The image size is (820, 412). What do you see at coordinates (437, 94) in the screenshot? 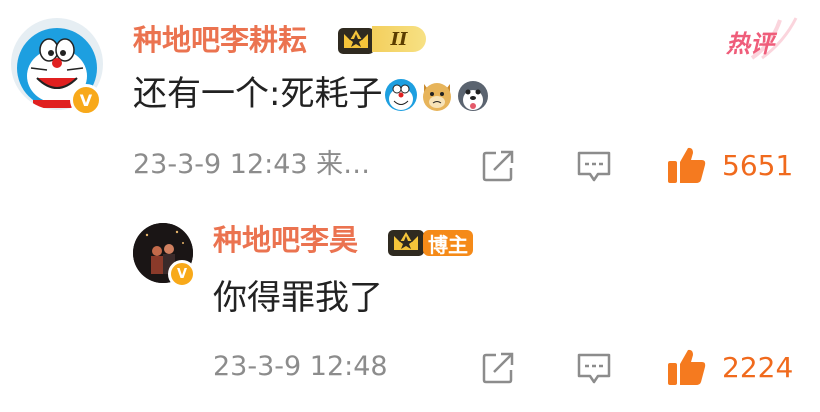
I see `cat-emoji-icon` at bounding box center [437, 94].